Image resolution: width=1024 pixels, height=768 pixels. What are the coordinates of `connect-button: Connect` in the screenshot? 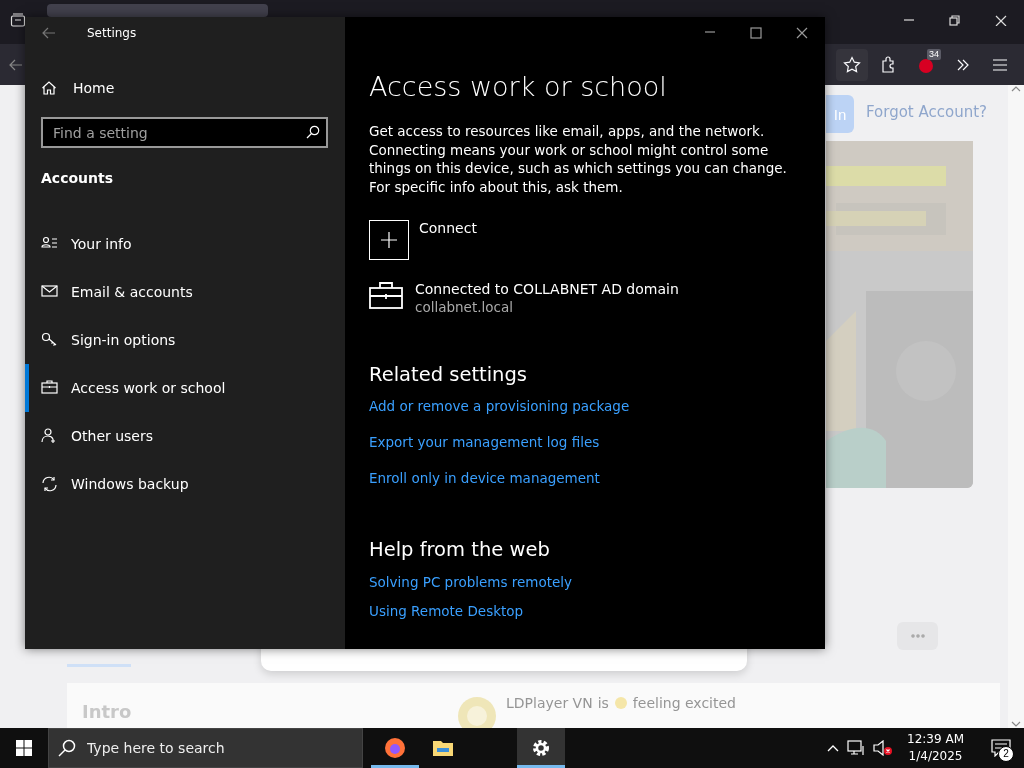 It's located at (597, 240).